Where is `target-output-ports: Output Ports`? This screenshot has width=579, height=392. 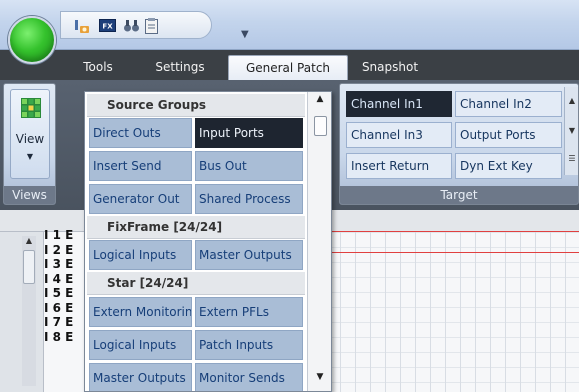
target-output-ports: Output Ports is located at coordinates (508, 135).